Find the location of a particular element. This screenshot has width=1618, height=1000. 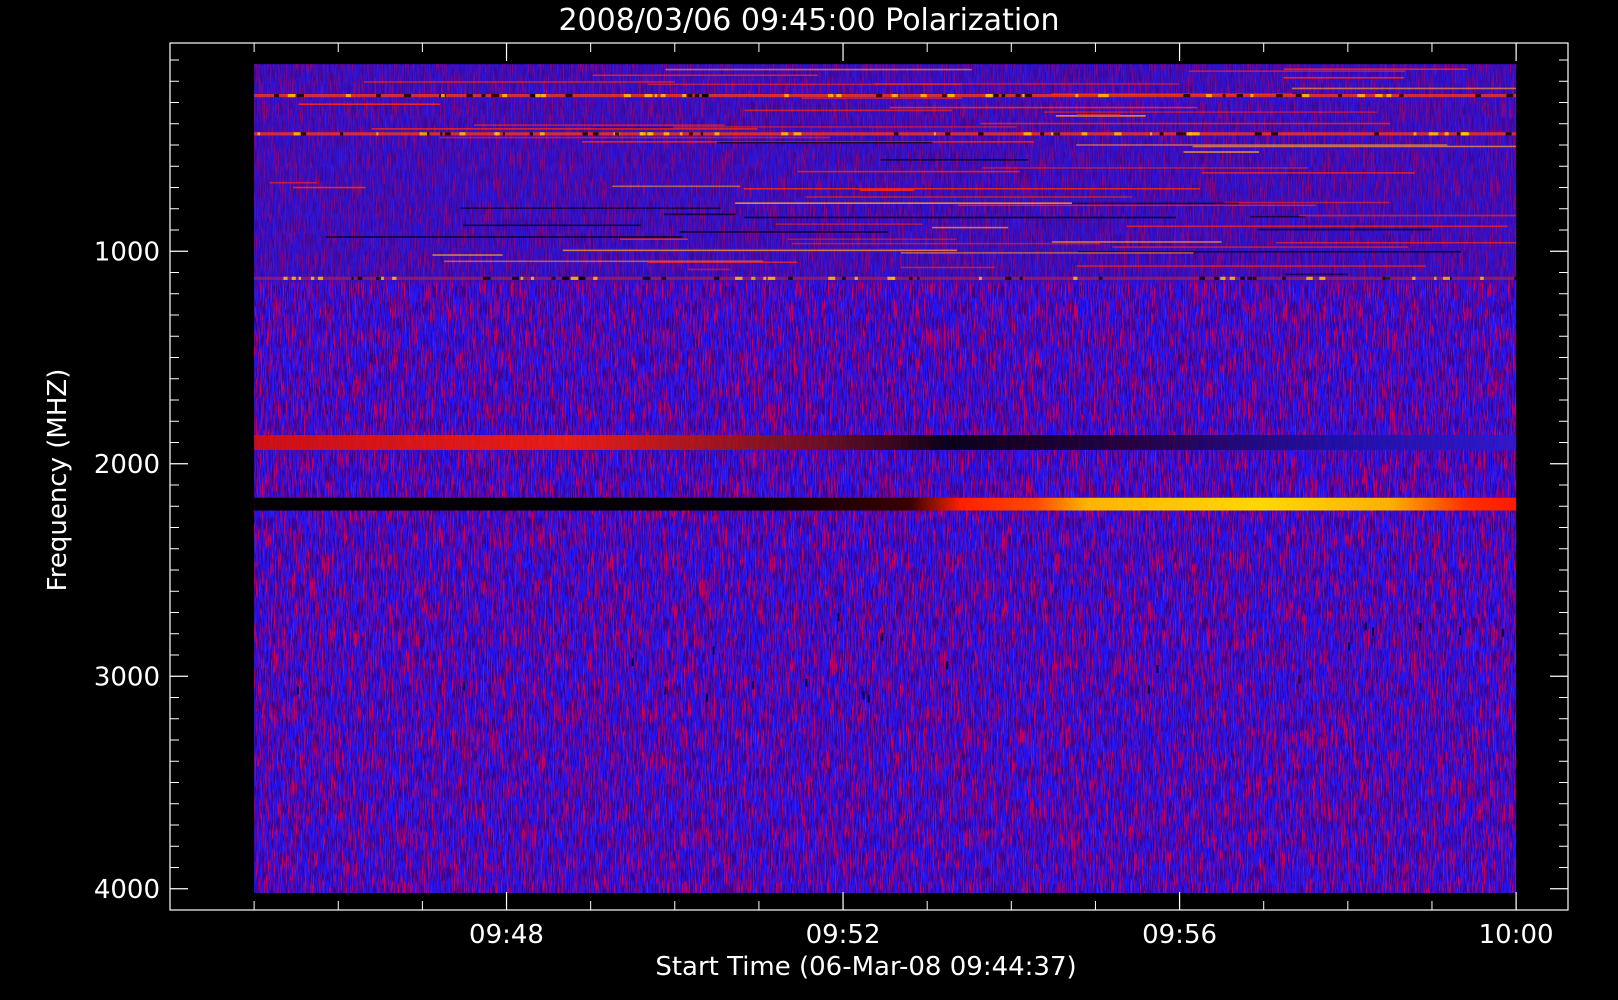

x-axis-label: Start Time (06-Mar-08 09:44:37) is located at coordinates (865, 967).